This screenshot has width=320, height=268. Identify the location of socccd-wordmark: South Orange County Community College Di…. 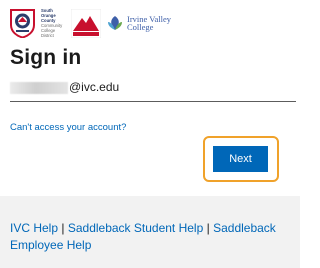
(54, 23).